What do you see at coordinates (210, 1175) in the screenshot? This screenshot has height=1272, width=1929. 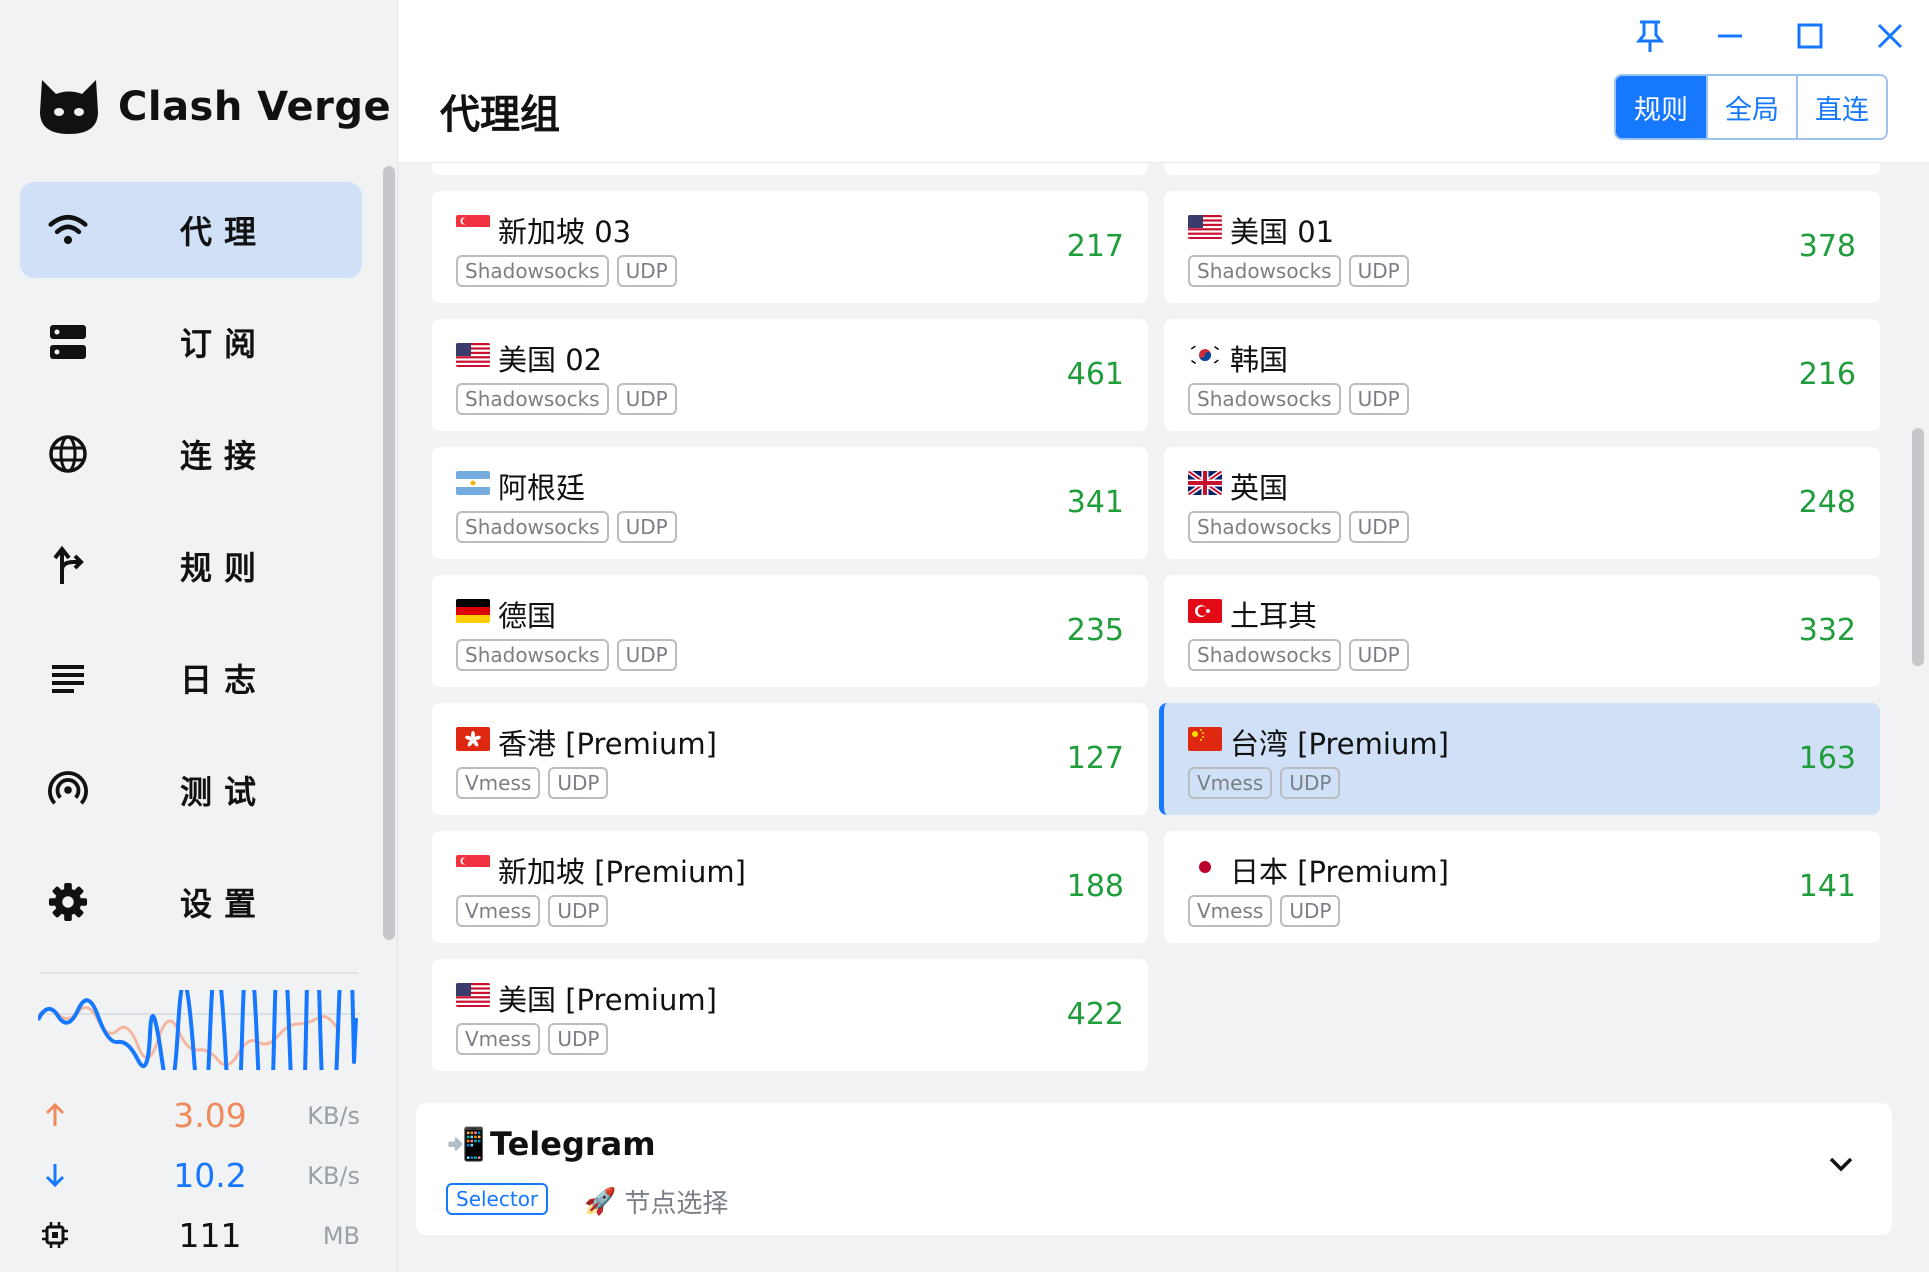 I see `download-speed: 10.2` at bounding box center [210, 1175].